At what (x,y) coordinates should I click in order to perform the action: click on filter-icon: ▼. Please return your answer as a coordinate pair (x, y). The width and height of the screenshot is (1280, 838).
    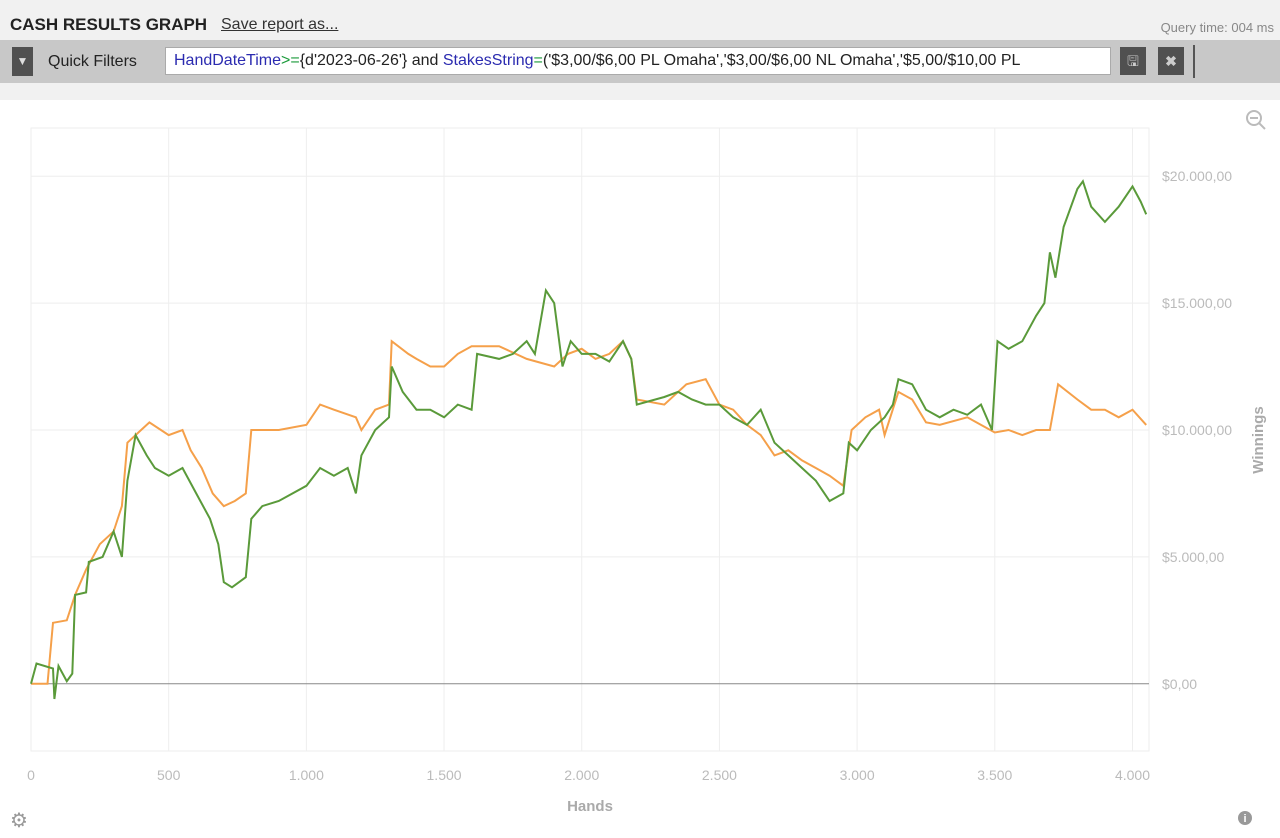
    Looking at the image, I should click on (22, 61).